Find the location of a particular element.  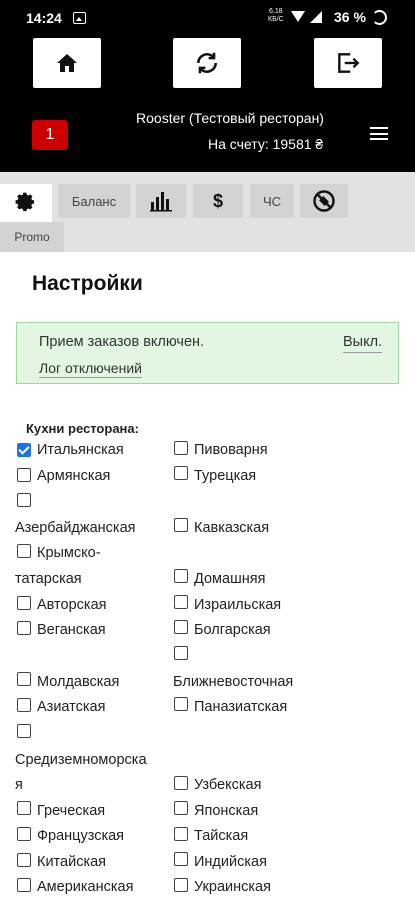

checkbox-french is located at coordinates (24, 834).